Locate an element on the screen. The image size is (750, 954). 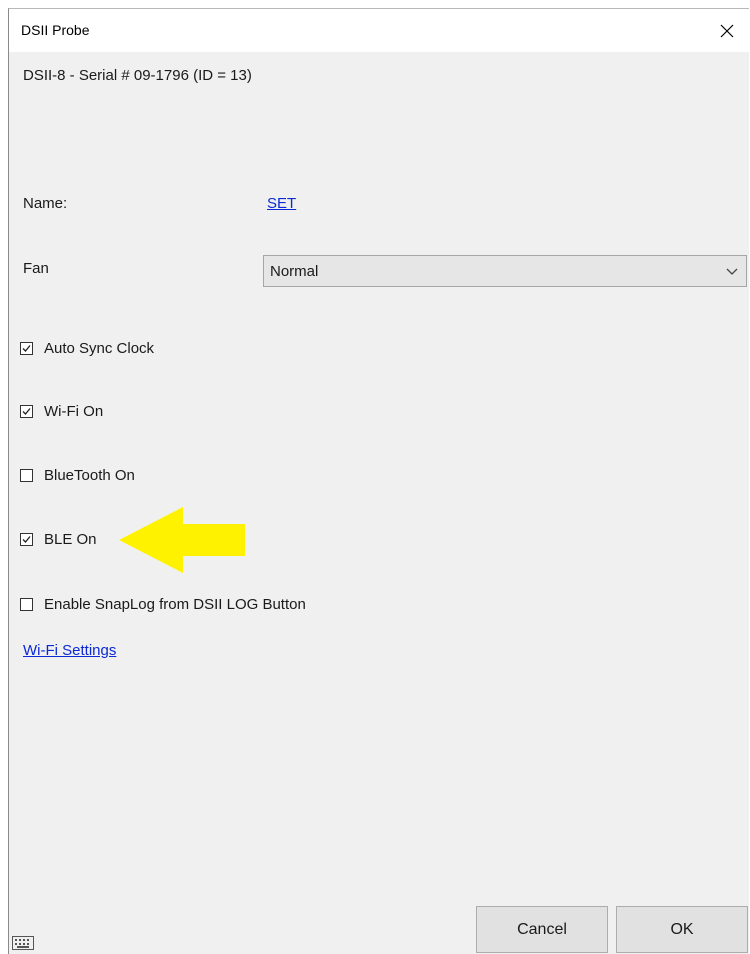
close-icon is located at coordinates (727, 30).